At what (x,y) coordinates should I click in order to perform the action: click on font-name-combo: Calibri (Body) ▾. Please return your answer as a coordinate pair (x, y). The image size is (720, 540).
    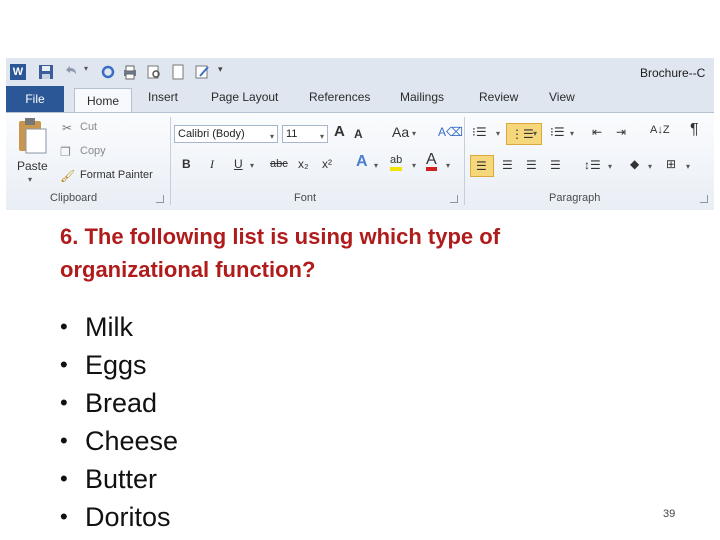
    Looking at the image, I should click on (226, 134).